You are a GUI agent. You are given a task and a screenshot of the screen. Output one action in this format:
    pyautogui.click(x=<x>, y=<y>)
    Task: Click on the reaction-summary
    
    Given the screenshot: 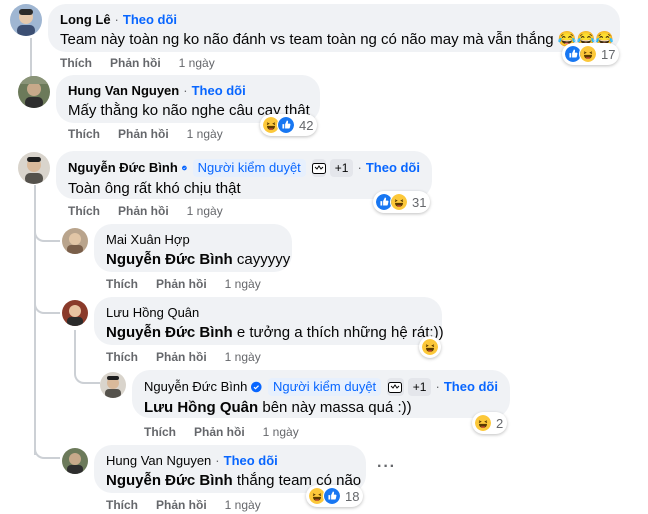 What is the action you would take?
    pyautogui.click(x=430, y=347)
    